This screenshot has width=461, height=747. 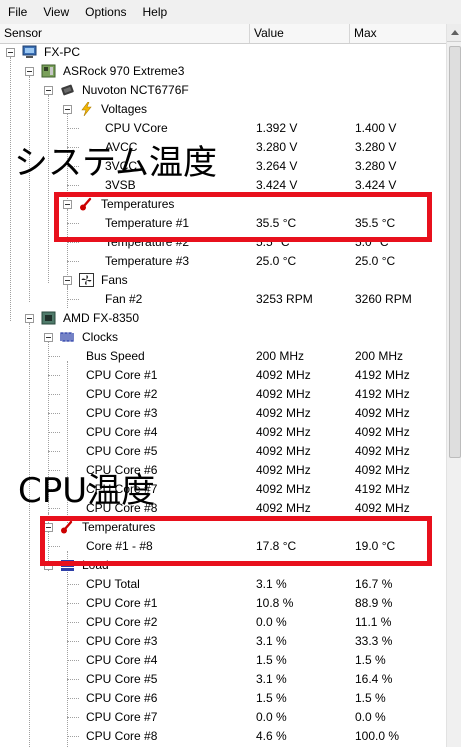 I want to click on scroll-up-arrow-icon, so click(x=454, y=33).